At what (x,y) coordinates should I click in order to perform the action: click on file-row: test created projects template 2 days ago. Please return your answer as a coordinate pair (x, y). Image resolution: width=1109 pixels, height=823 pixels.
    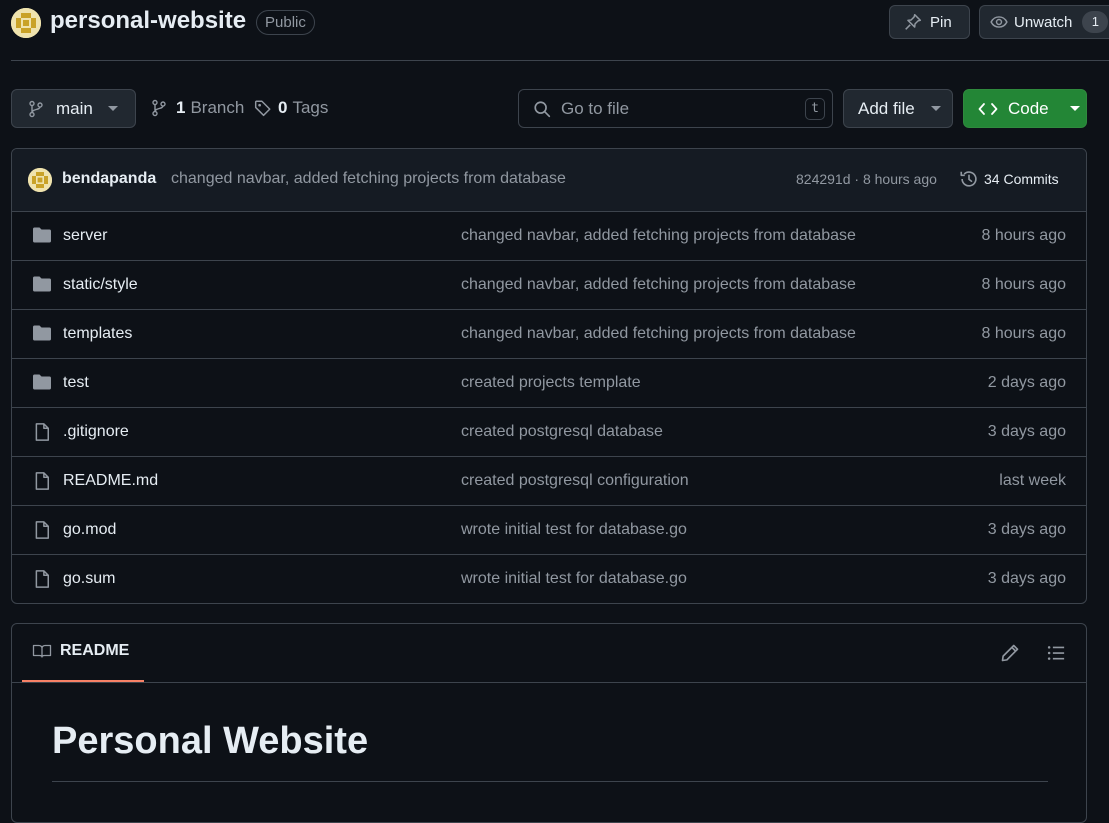
    Looking at the image, I should click on (549, 383).